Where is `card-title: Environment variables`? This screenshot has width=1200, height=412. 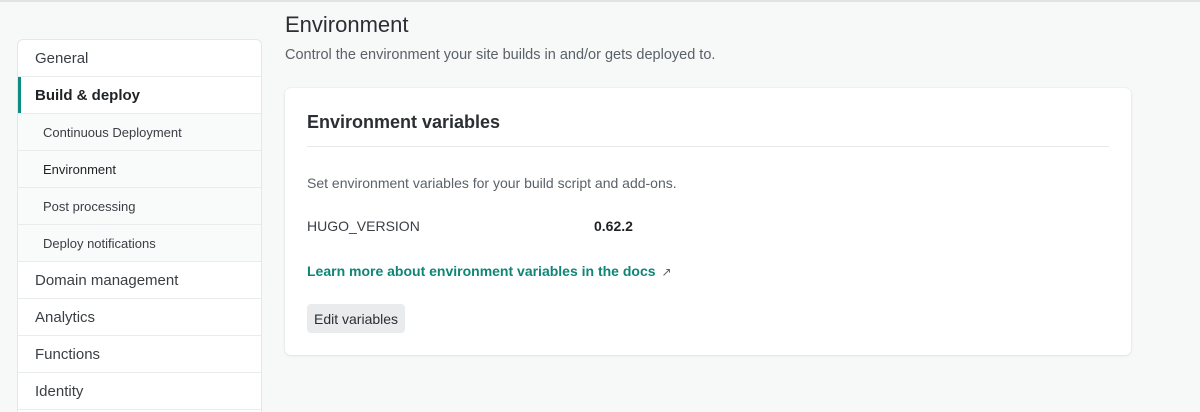
card-title: Environment variables is located at coordinates (404, 122).